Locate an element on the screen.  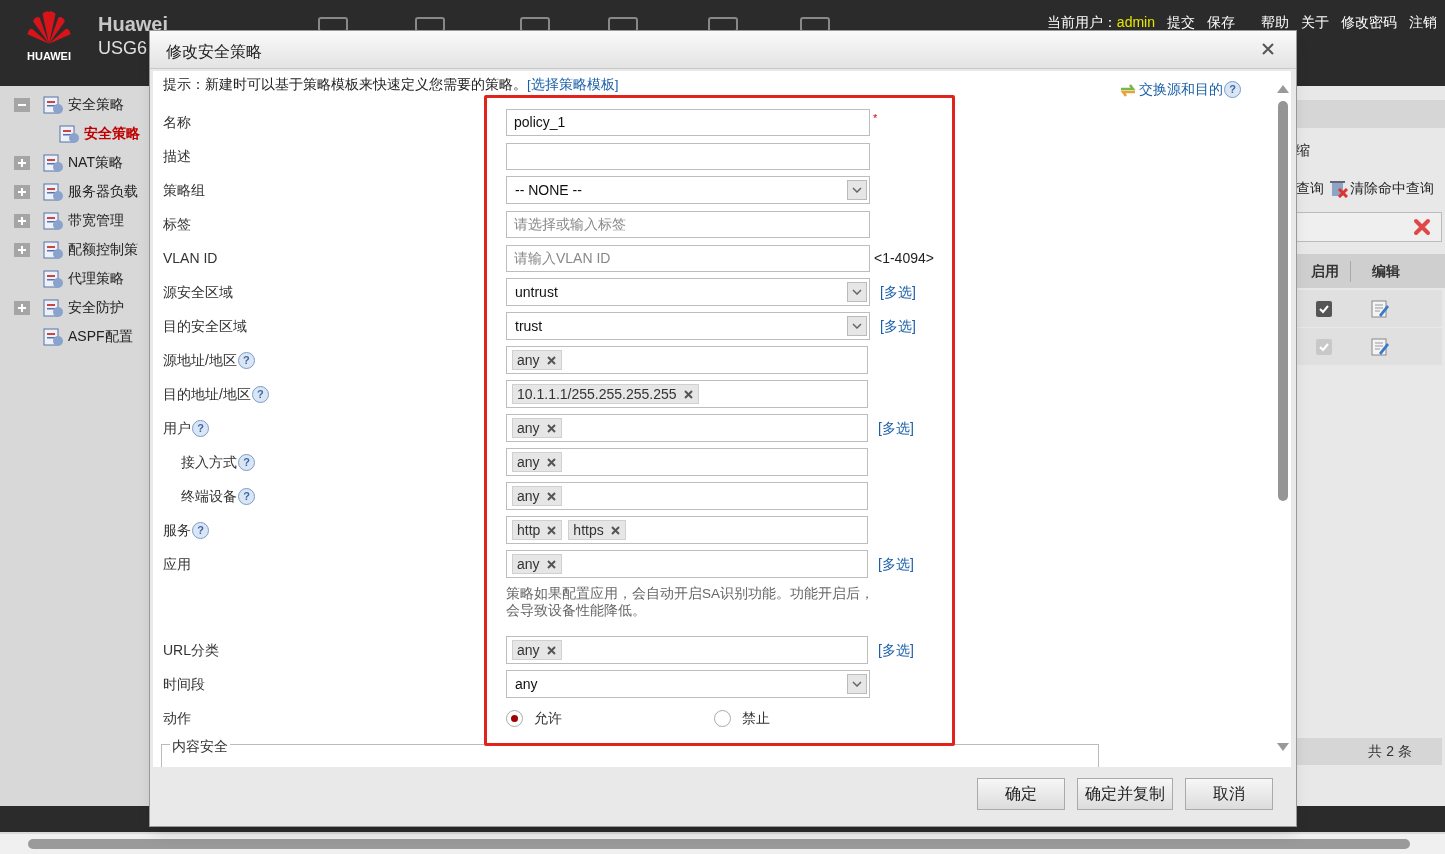
radio-label: 允许 is located at coordinates (548, 718).